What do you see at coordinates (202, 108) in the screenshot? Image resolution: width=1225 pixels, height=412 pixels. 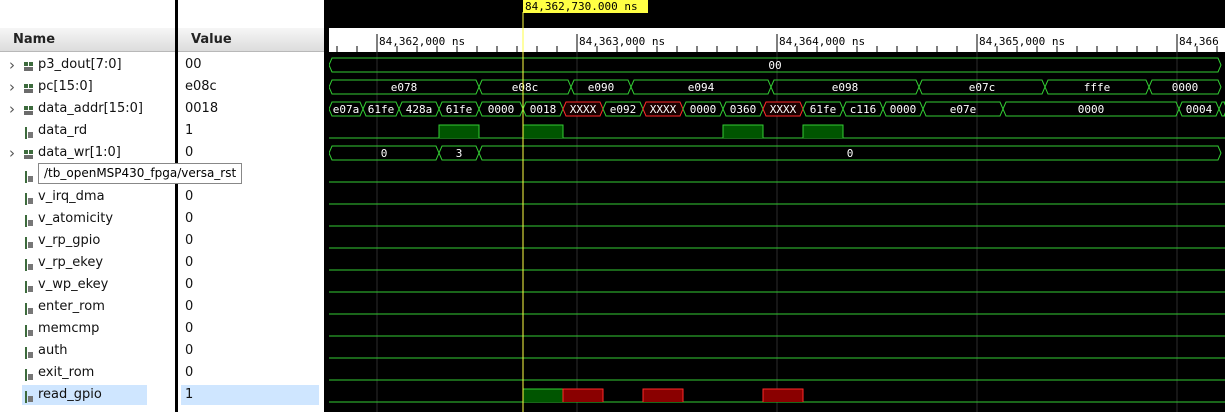 I see `signal-value: 0018` at bounding box center [202, 108].